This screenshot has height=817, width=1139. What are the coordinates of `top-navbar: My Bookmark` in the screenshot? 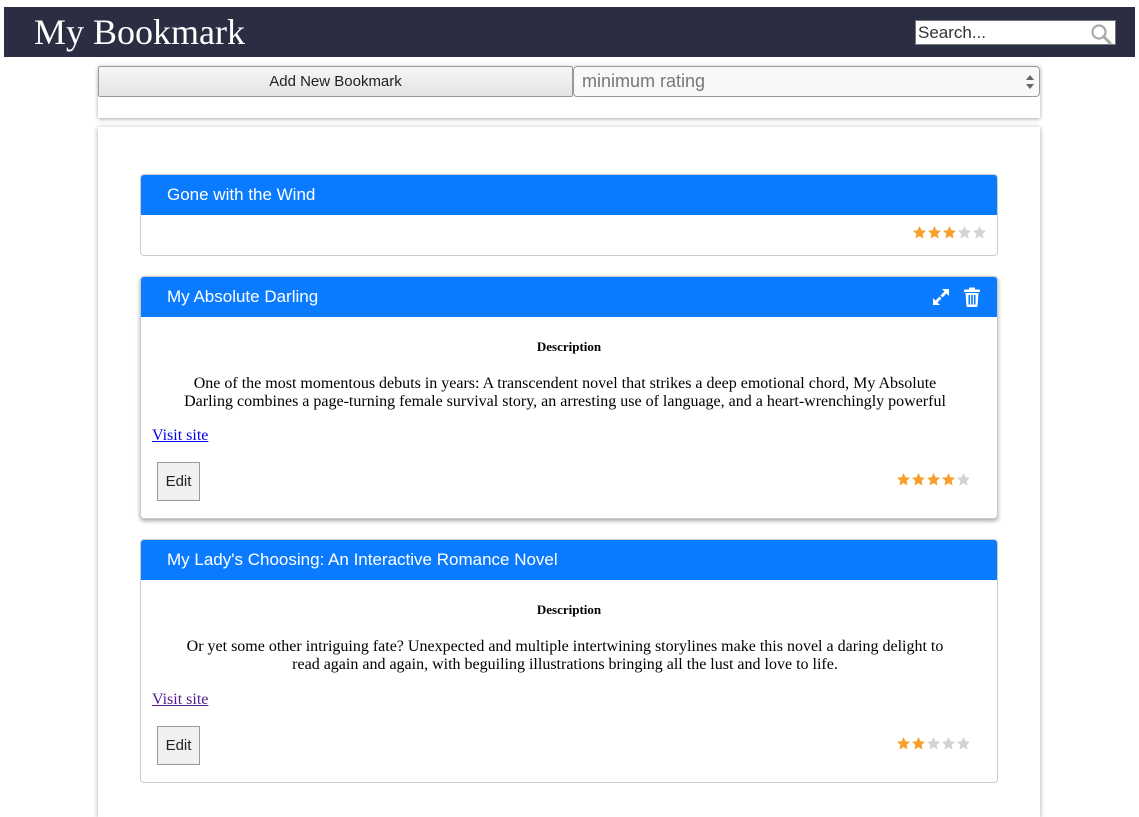 It's located at (569, 32).